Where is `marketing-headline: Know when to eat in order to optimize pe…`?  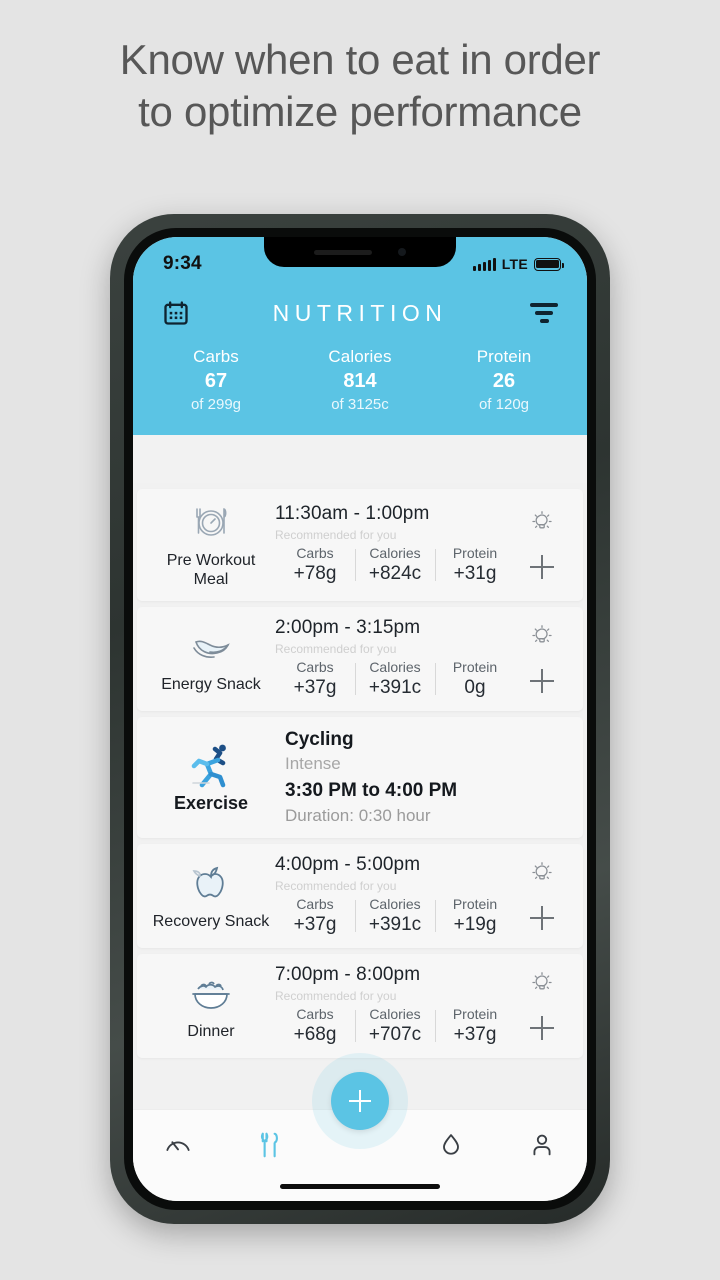
marketing-headline: Know when to eat in order to optimize pe… is located at coordinates (360, 85).